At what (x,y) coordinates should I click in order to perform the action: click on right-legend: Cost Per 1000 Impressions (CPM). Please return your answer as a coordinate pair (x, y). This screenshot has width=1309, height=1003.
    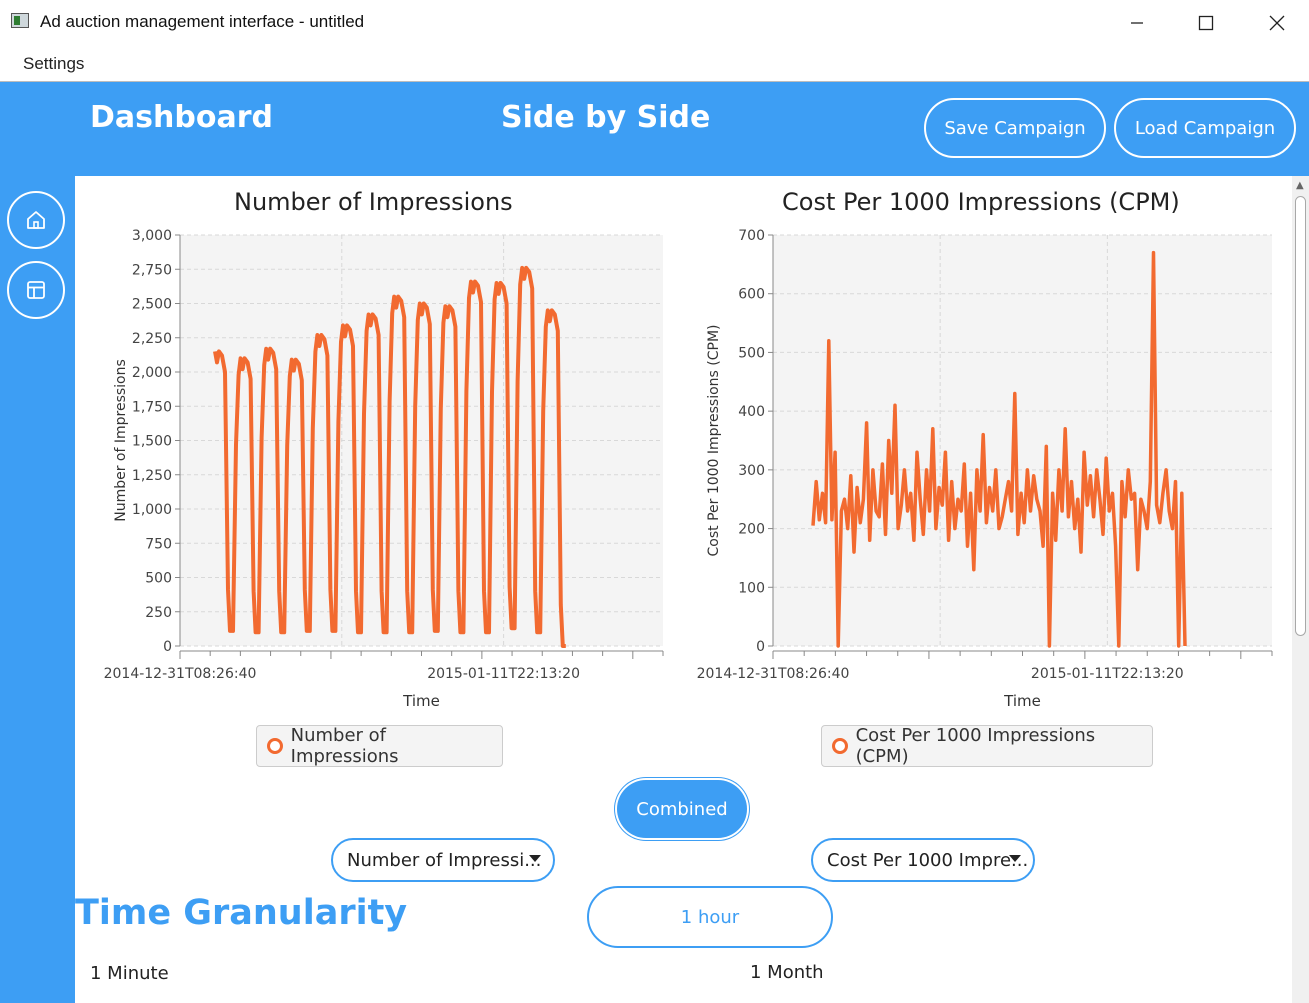
    Looking at the image, I should click on (987, 746).